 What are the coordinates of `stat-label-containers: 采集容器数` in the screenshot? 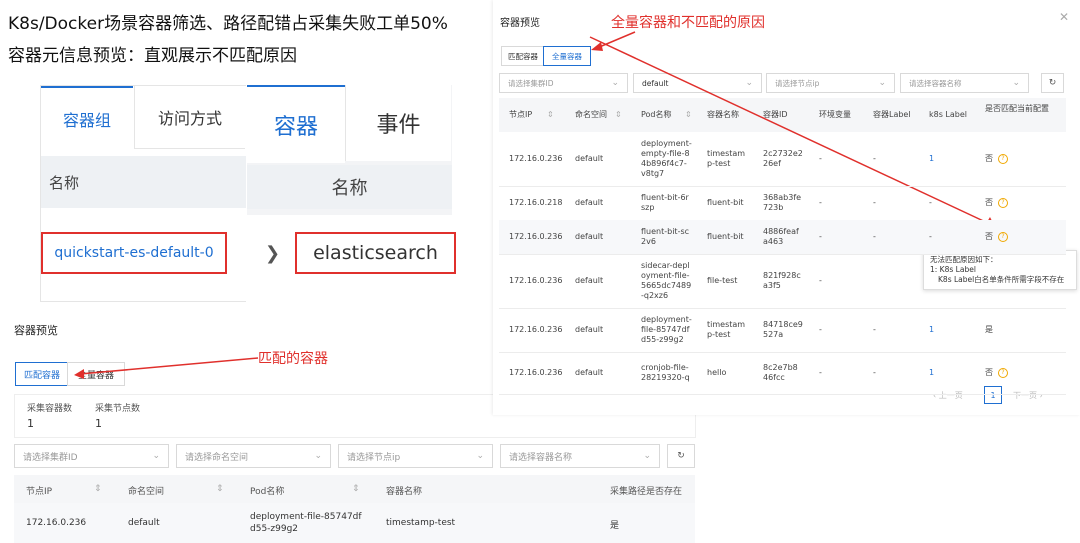 It's located at (50, 409).